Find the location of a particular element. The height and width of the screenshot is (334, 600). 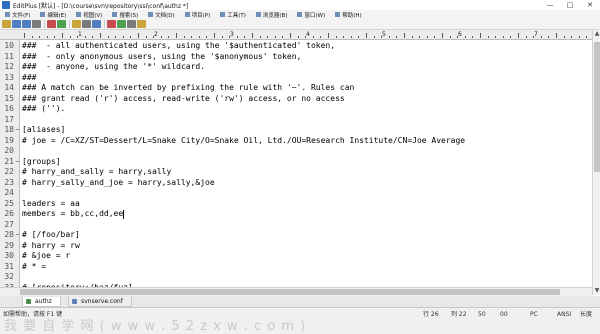

vertical-scroll-thumb is located at coordinates (597, 107).